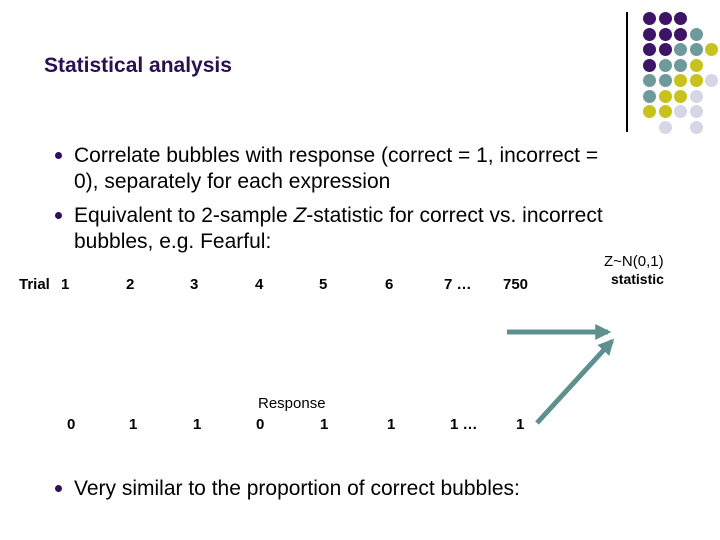 Image resolution: width=720 pixels, height=540 pixels. I want to click on diagonal-arrow, so click(575, 381).